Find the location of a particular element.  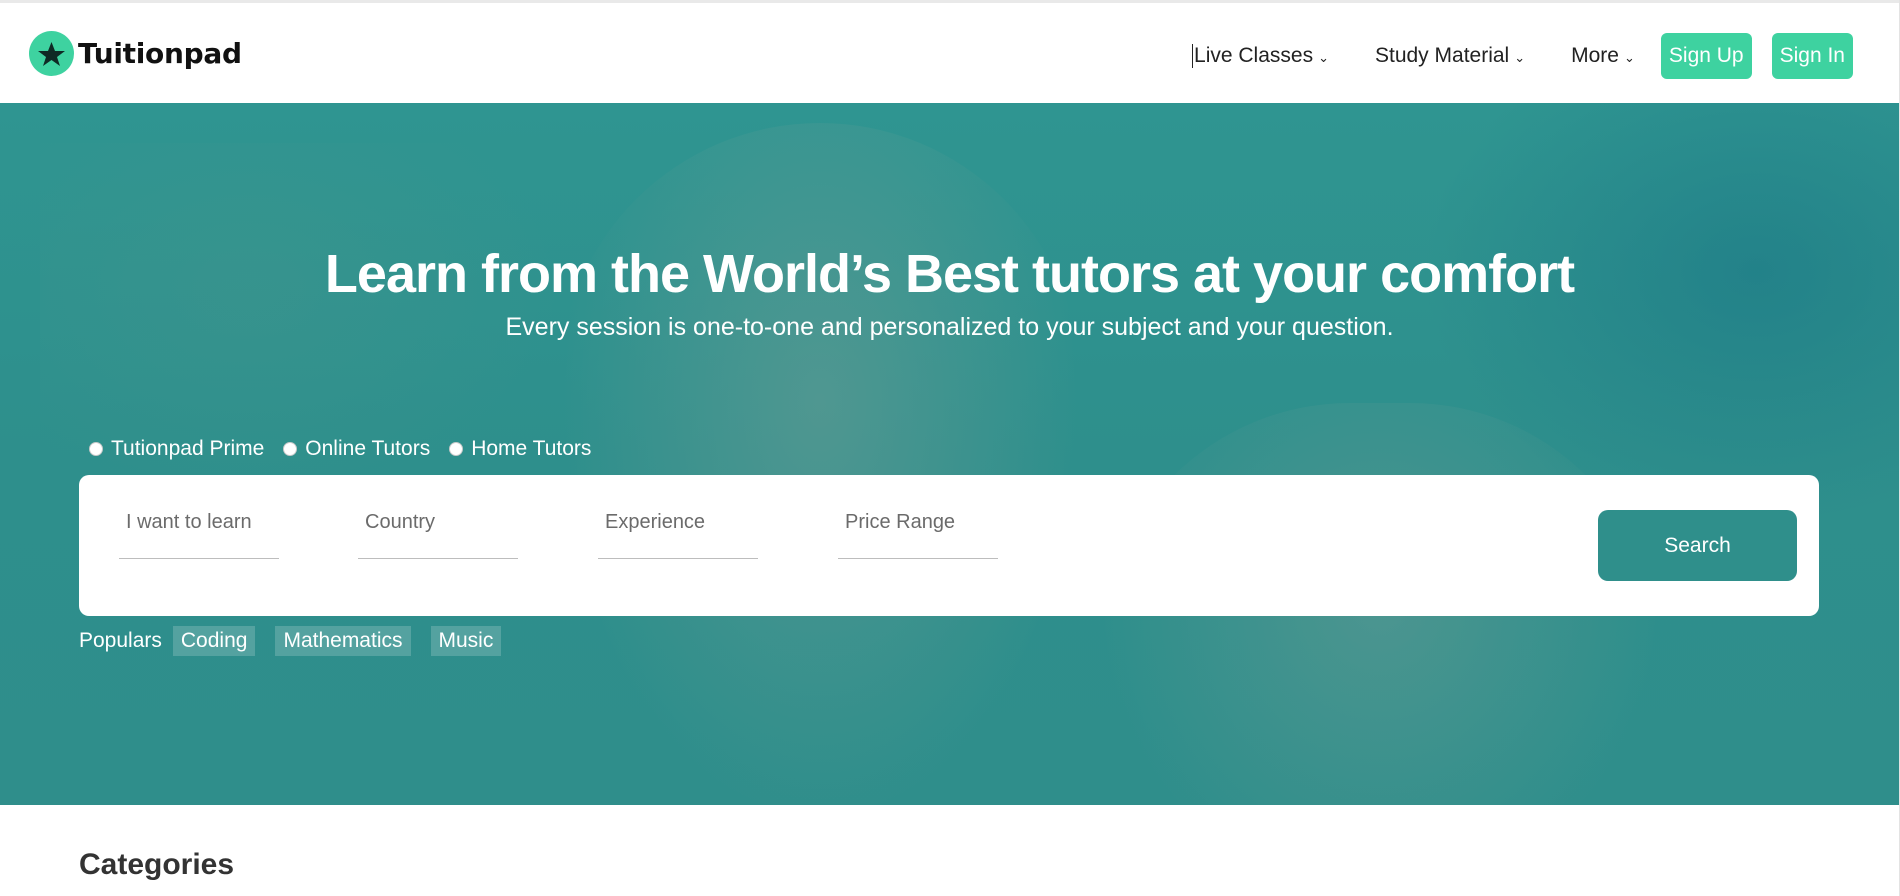

nav-study-material-label: Study Material is located at coordinates (1442, 55).